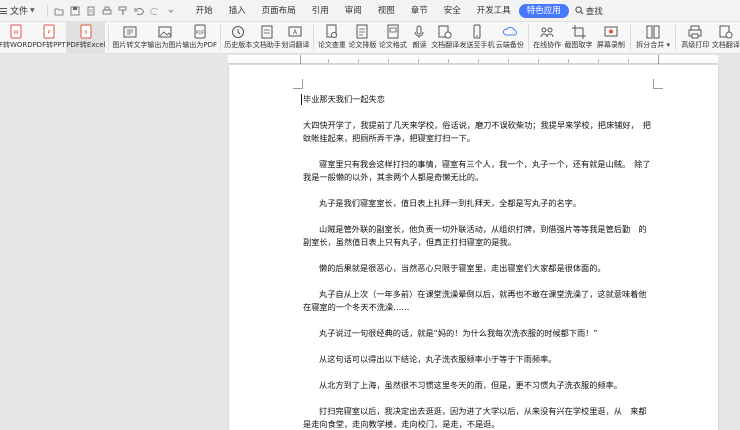 The image size is (740, 430). What do you see at coordinates (543, 10) in the screenshot?
I see `tab-special-apps: 特色应用` at bounding box center [543, 10].